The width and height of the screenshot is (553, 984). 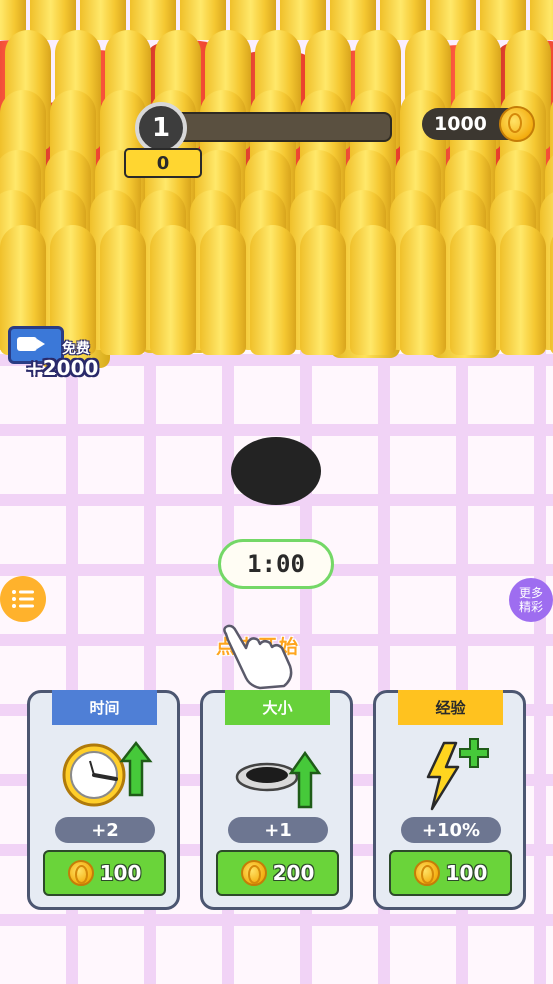 I want to click on upgrade-card-1: 大小 +1 200, so click(x=276, y=800).